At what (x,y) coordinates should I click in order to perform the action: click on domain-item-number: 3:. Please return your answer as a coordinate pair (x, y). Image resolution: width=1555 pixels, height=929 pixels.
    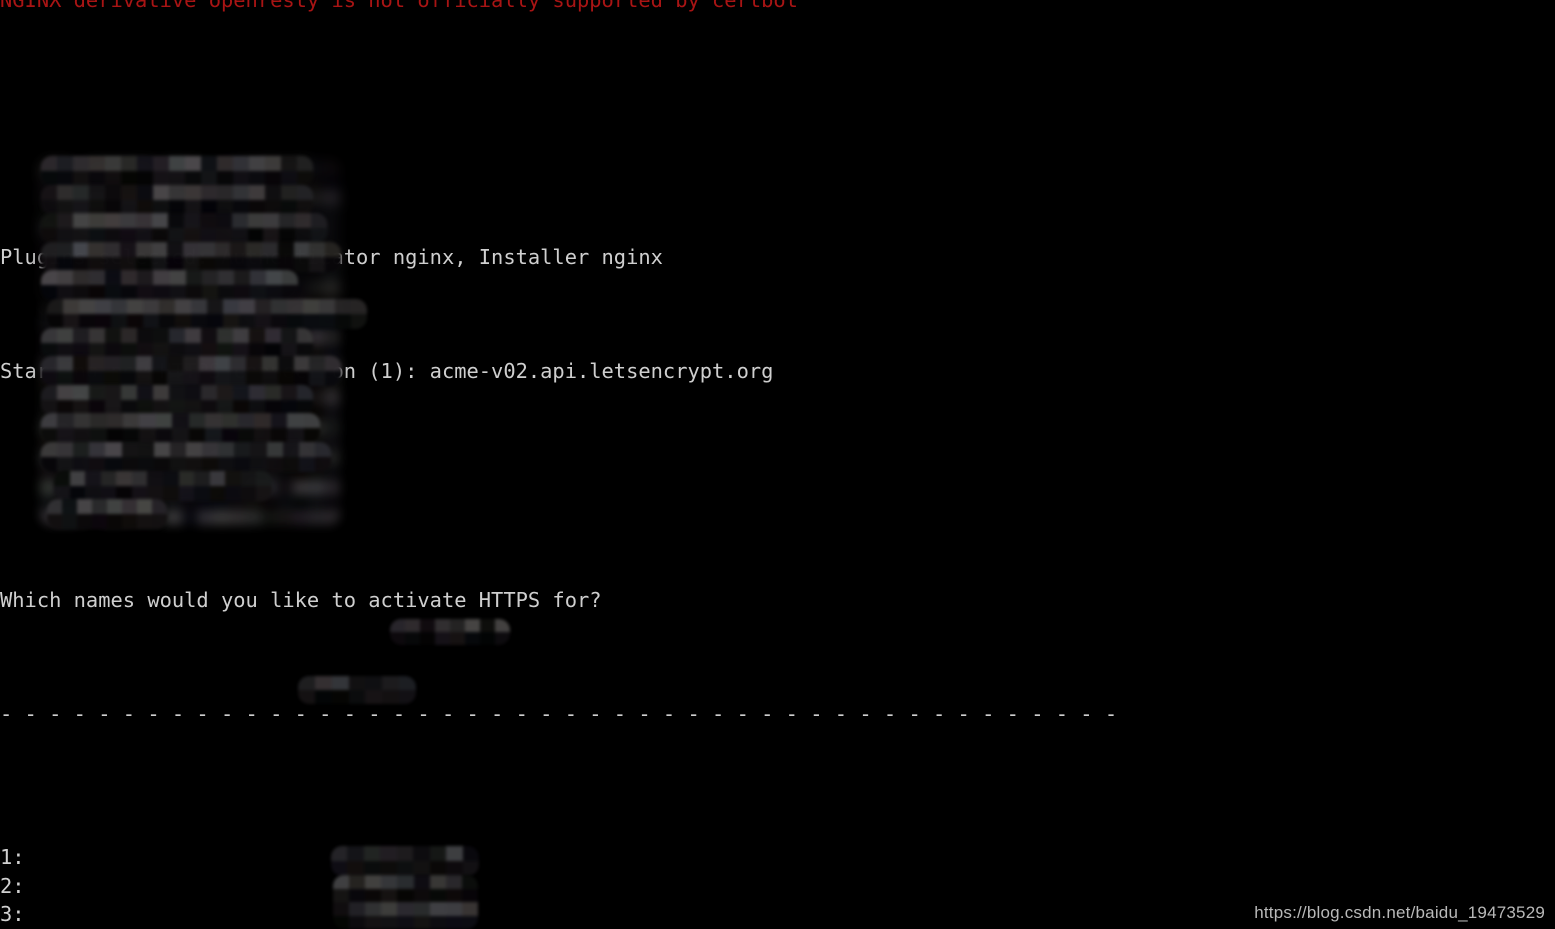
    Looking at the image, I should click on (12, 914).